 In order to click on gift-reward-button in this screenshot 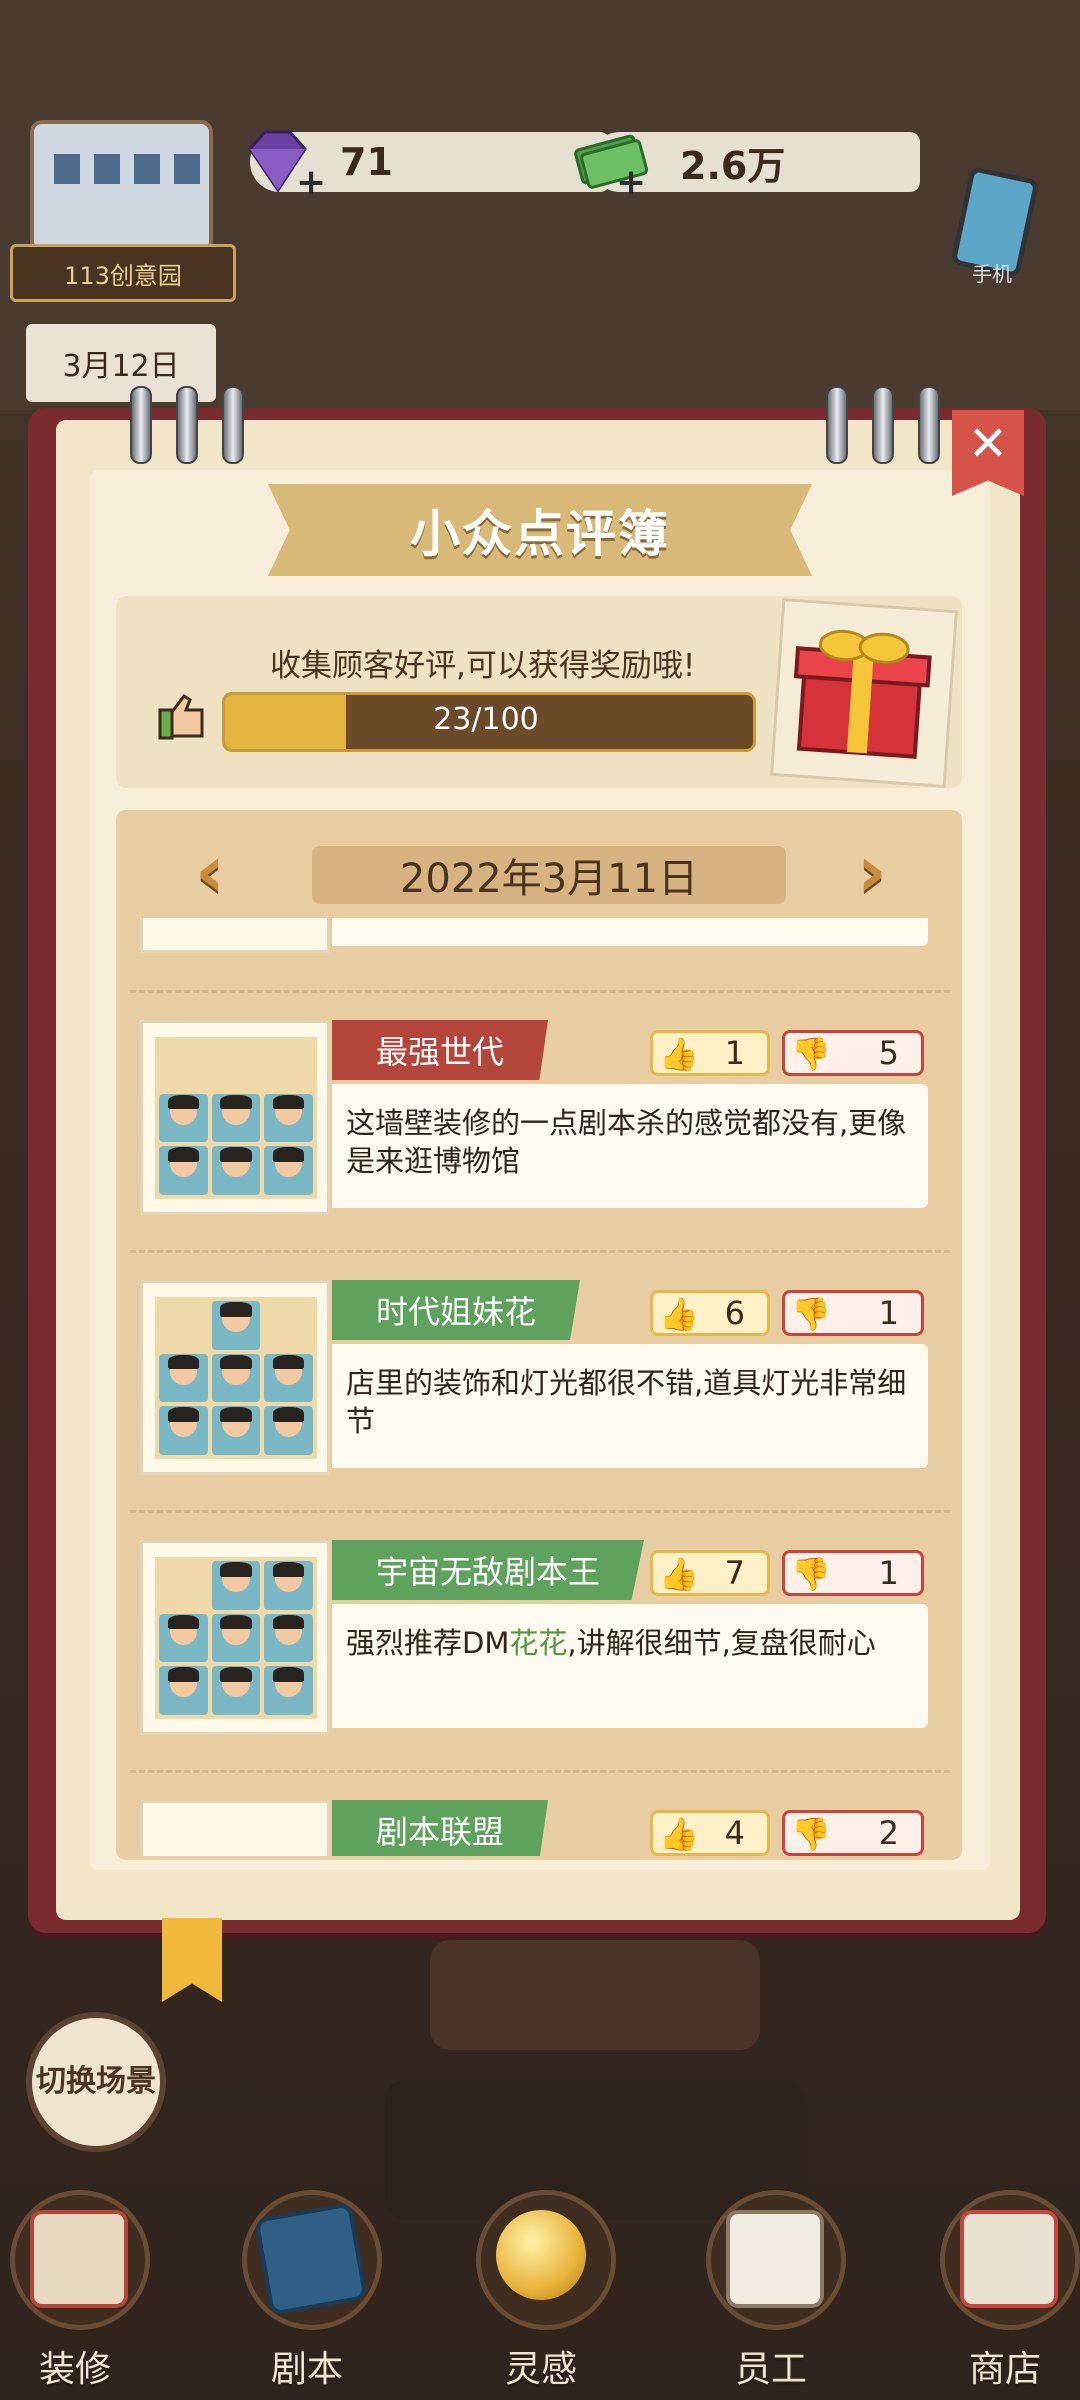, I will do `click(864, 693)`.